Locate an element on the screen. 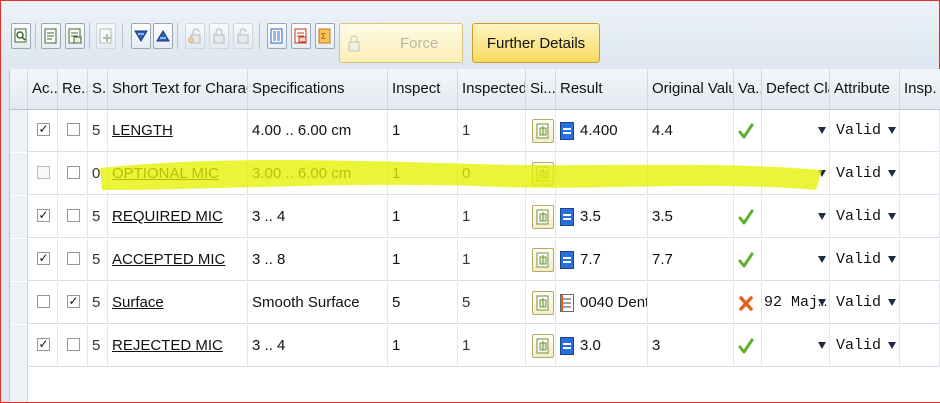  result-value: 3.0 is located at coordinates (590, 346).